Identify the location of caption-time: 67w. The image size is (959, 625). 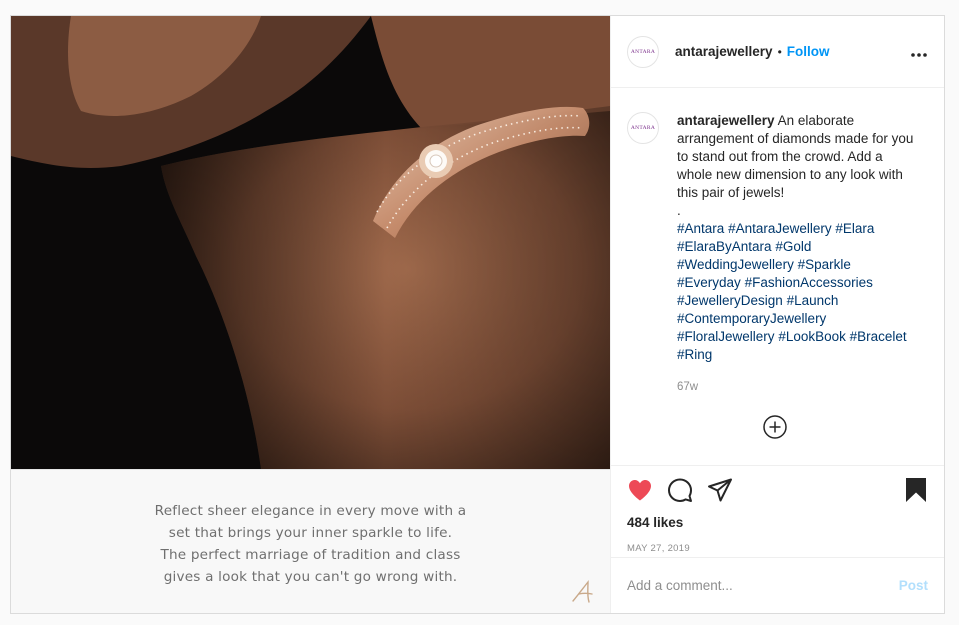
(797, 387).